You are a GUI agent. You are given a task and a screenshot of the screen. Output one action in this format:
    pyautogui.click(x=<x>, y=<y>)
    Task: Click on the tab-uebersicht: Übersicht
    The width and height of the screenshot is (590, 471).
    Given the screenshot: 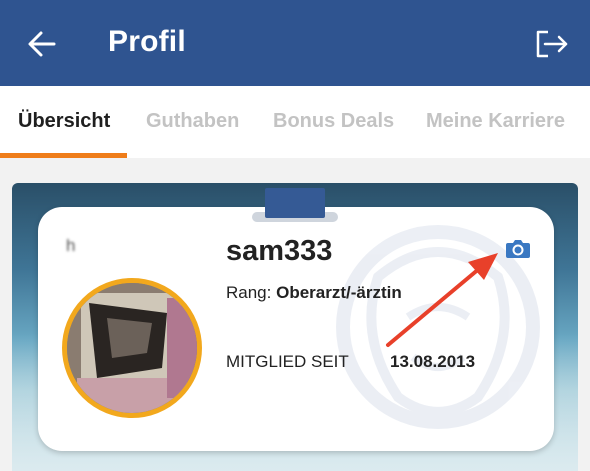 What is the action you would take?
    pyautogui.click(x=64, y=122)
    